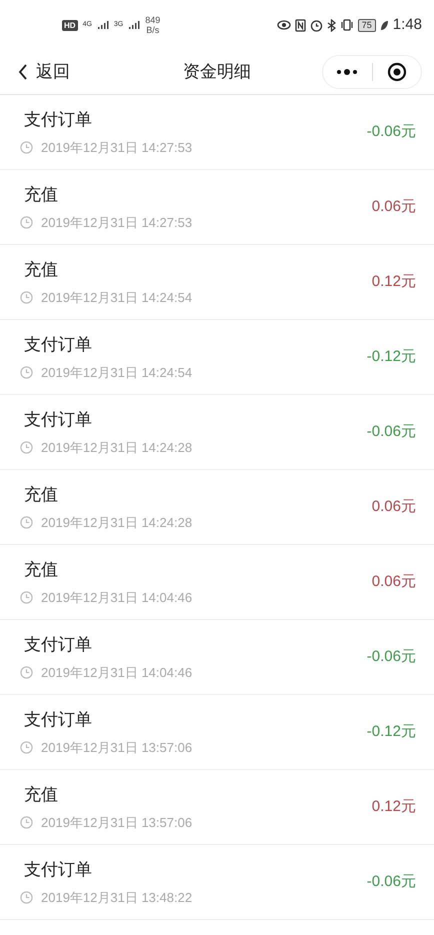 This screenshot has height=935, width=434. What do you see at coordinates (384, 25) in the screenshot?
I see `leaf-icon` at bounding box center [384, 25].